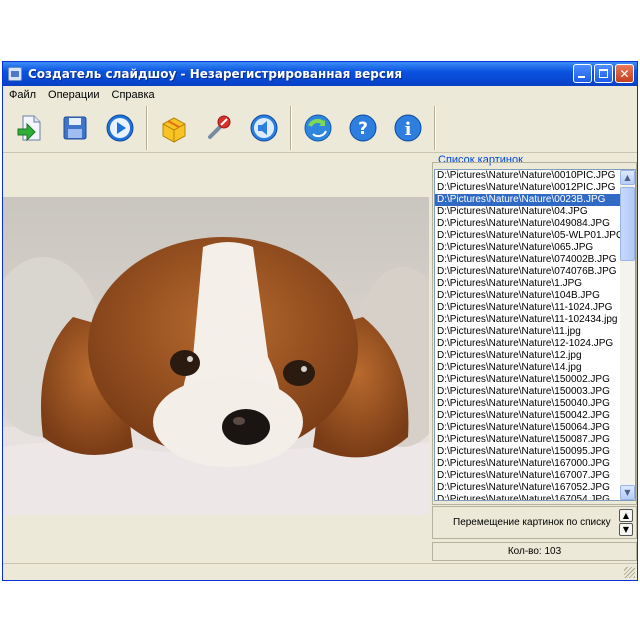 The image size is (640, 640). What do you see at coordinates (582, 73) in the screenshot?
I see `minimize-button` at bounding box center [582, 73].